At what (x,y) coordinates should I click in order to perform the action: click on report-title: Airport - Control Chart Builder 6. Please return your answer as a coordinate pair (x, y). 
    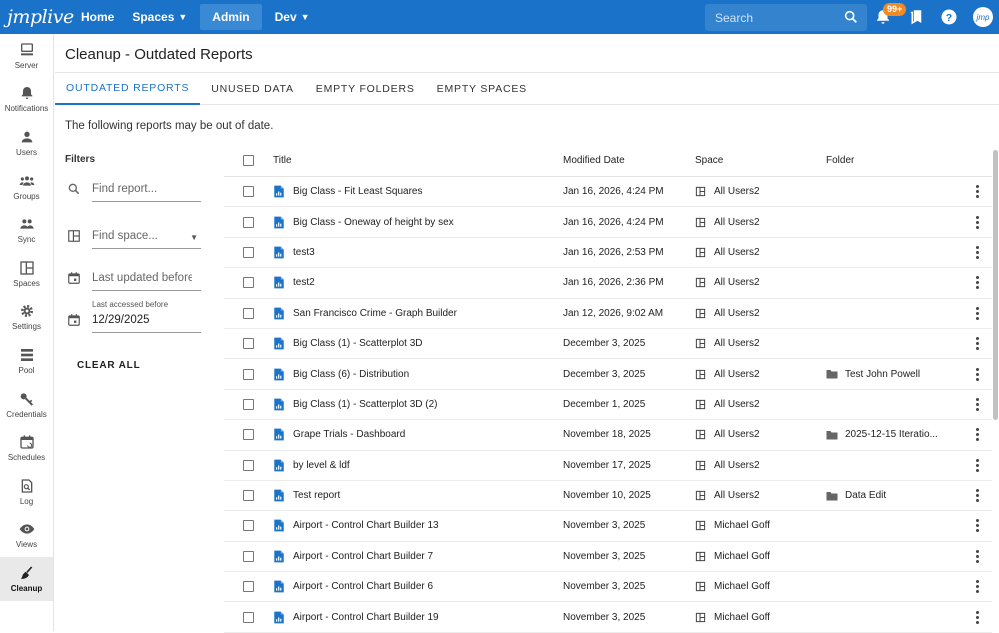
    Looking at the image, I should click on (363, 586).